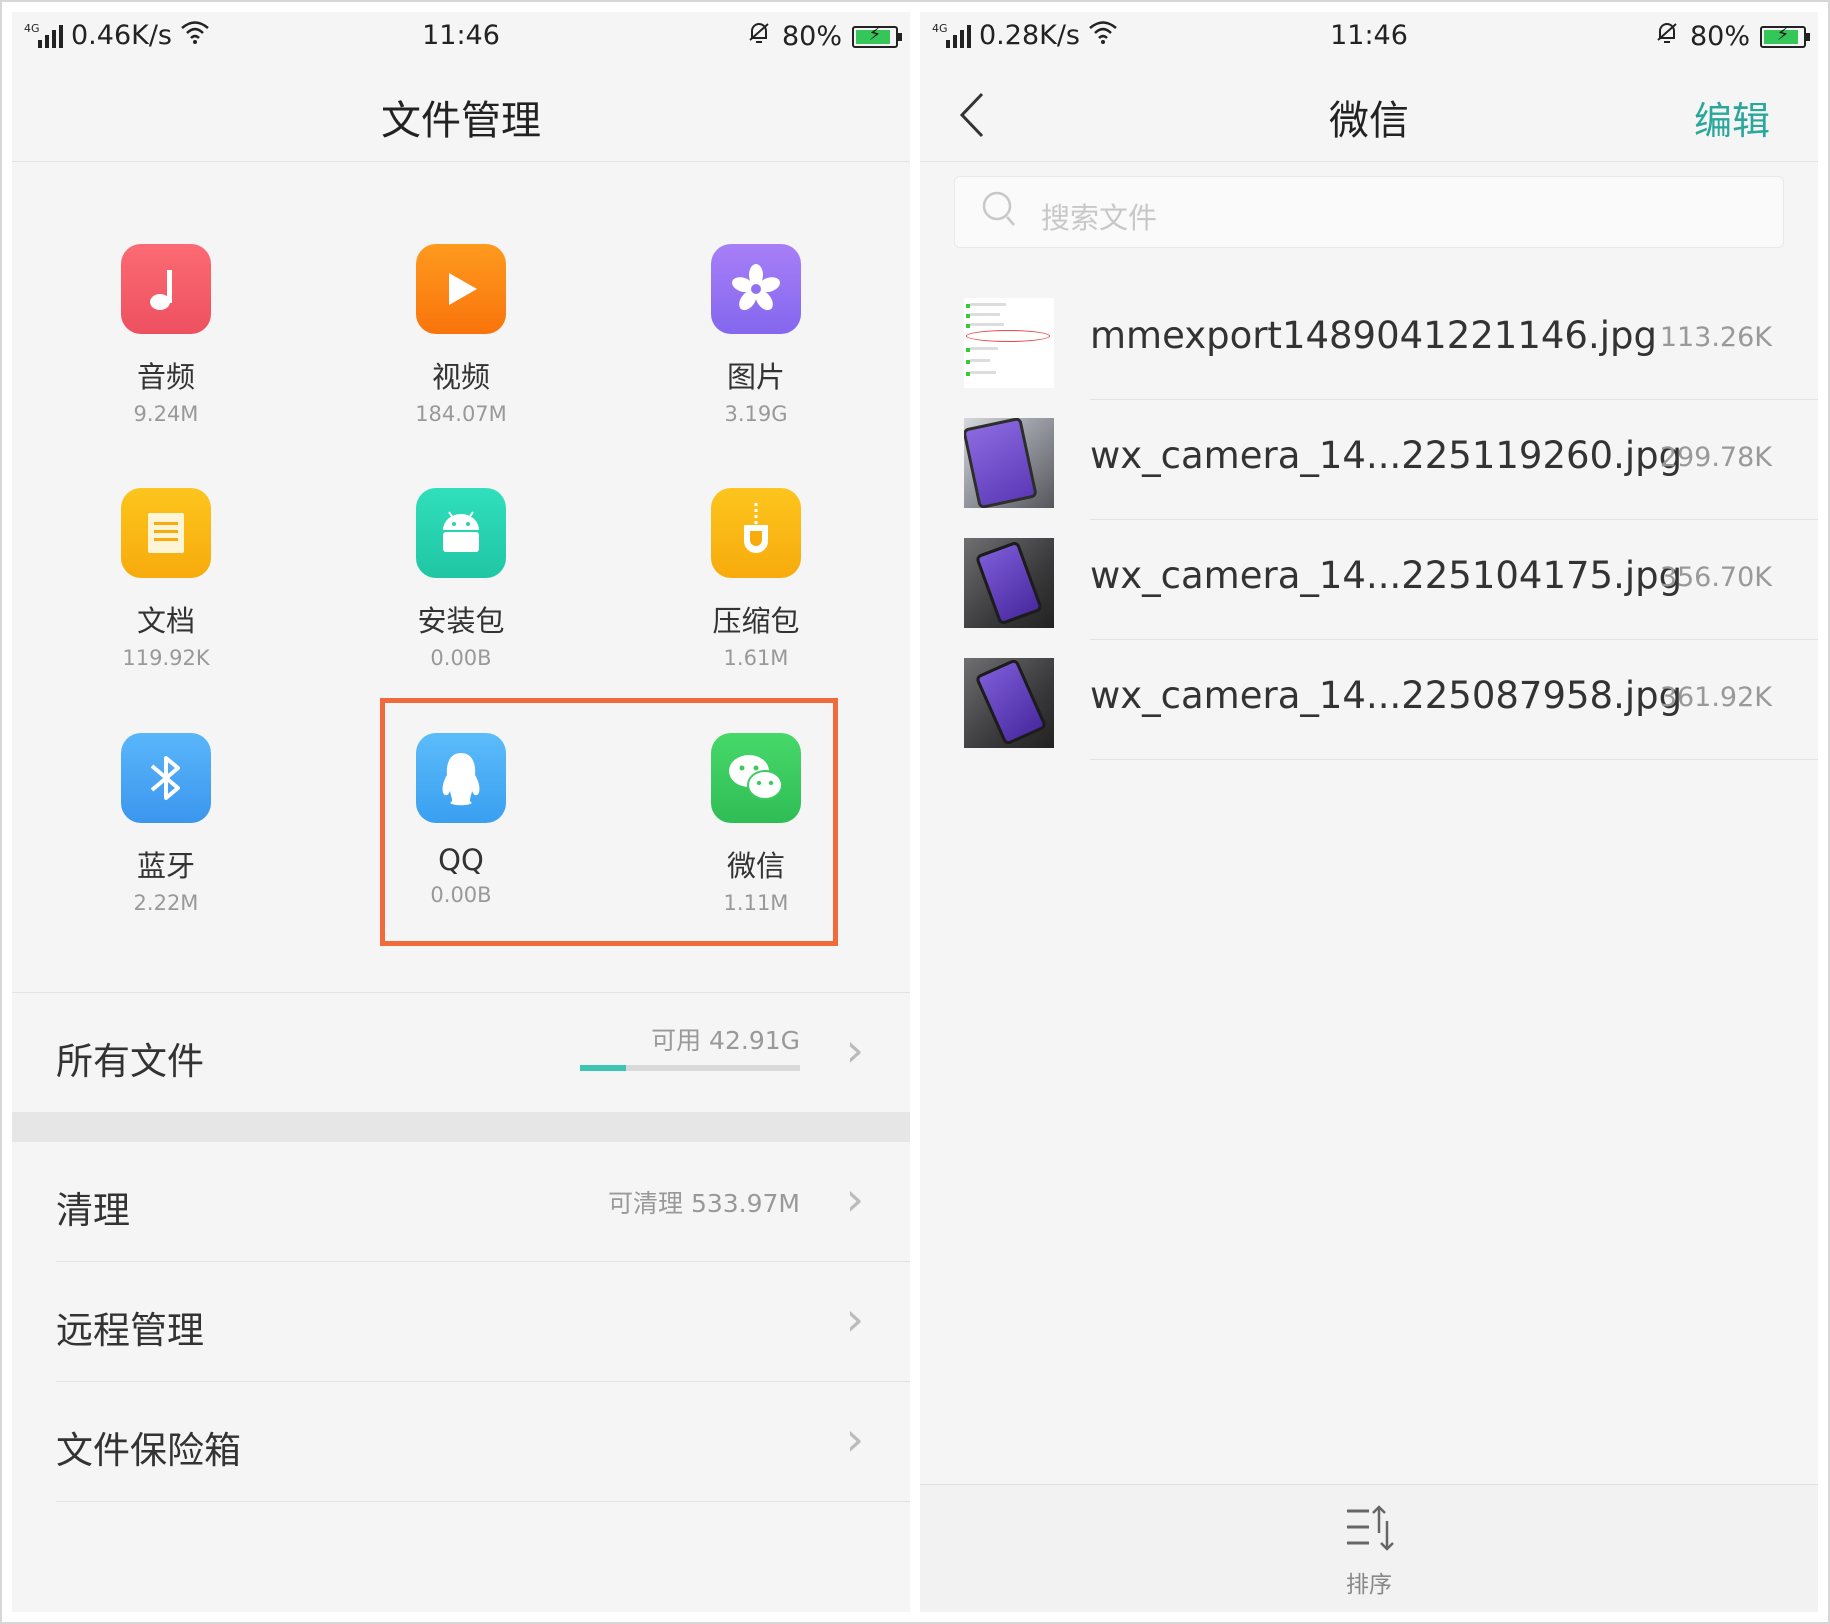  What do you see at coordinates (166, 778) in the screenshot?
I see `bluetooth-icon` at bounding box center [166, 778].